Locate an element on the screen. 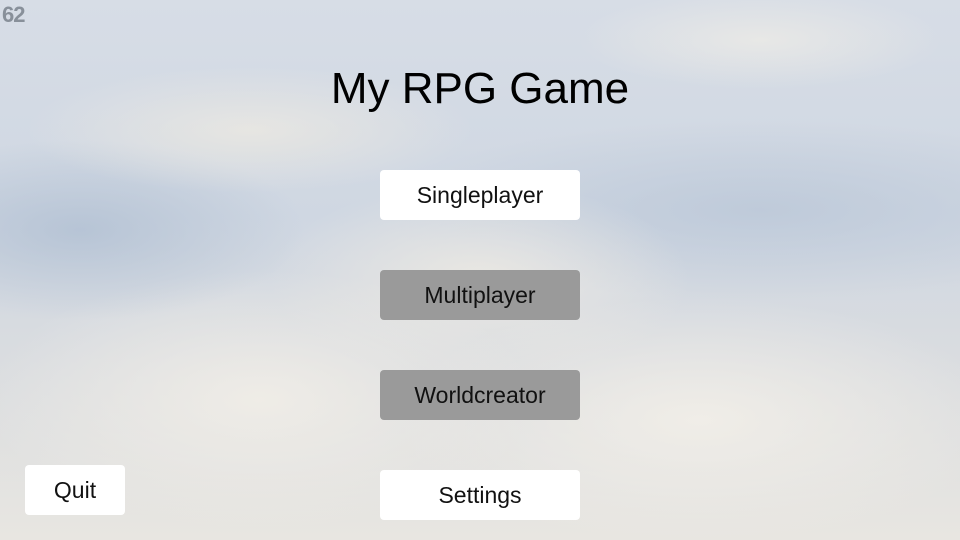  multiplayer-label: Multiplayer is located at coordinates (480, 294).